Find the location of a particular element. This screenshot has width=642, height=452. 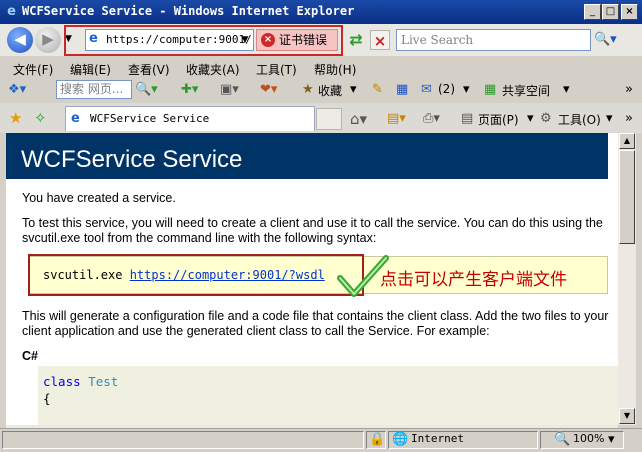

scroll-up-button: ▲ is located at coordinates (627, 141).